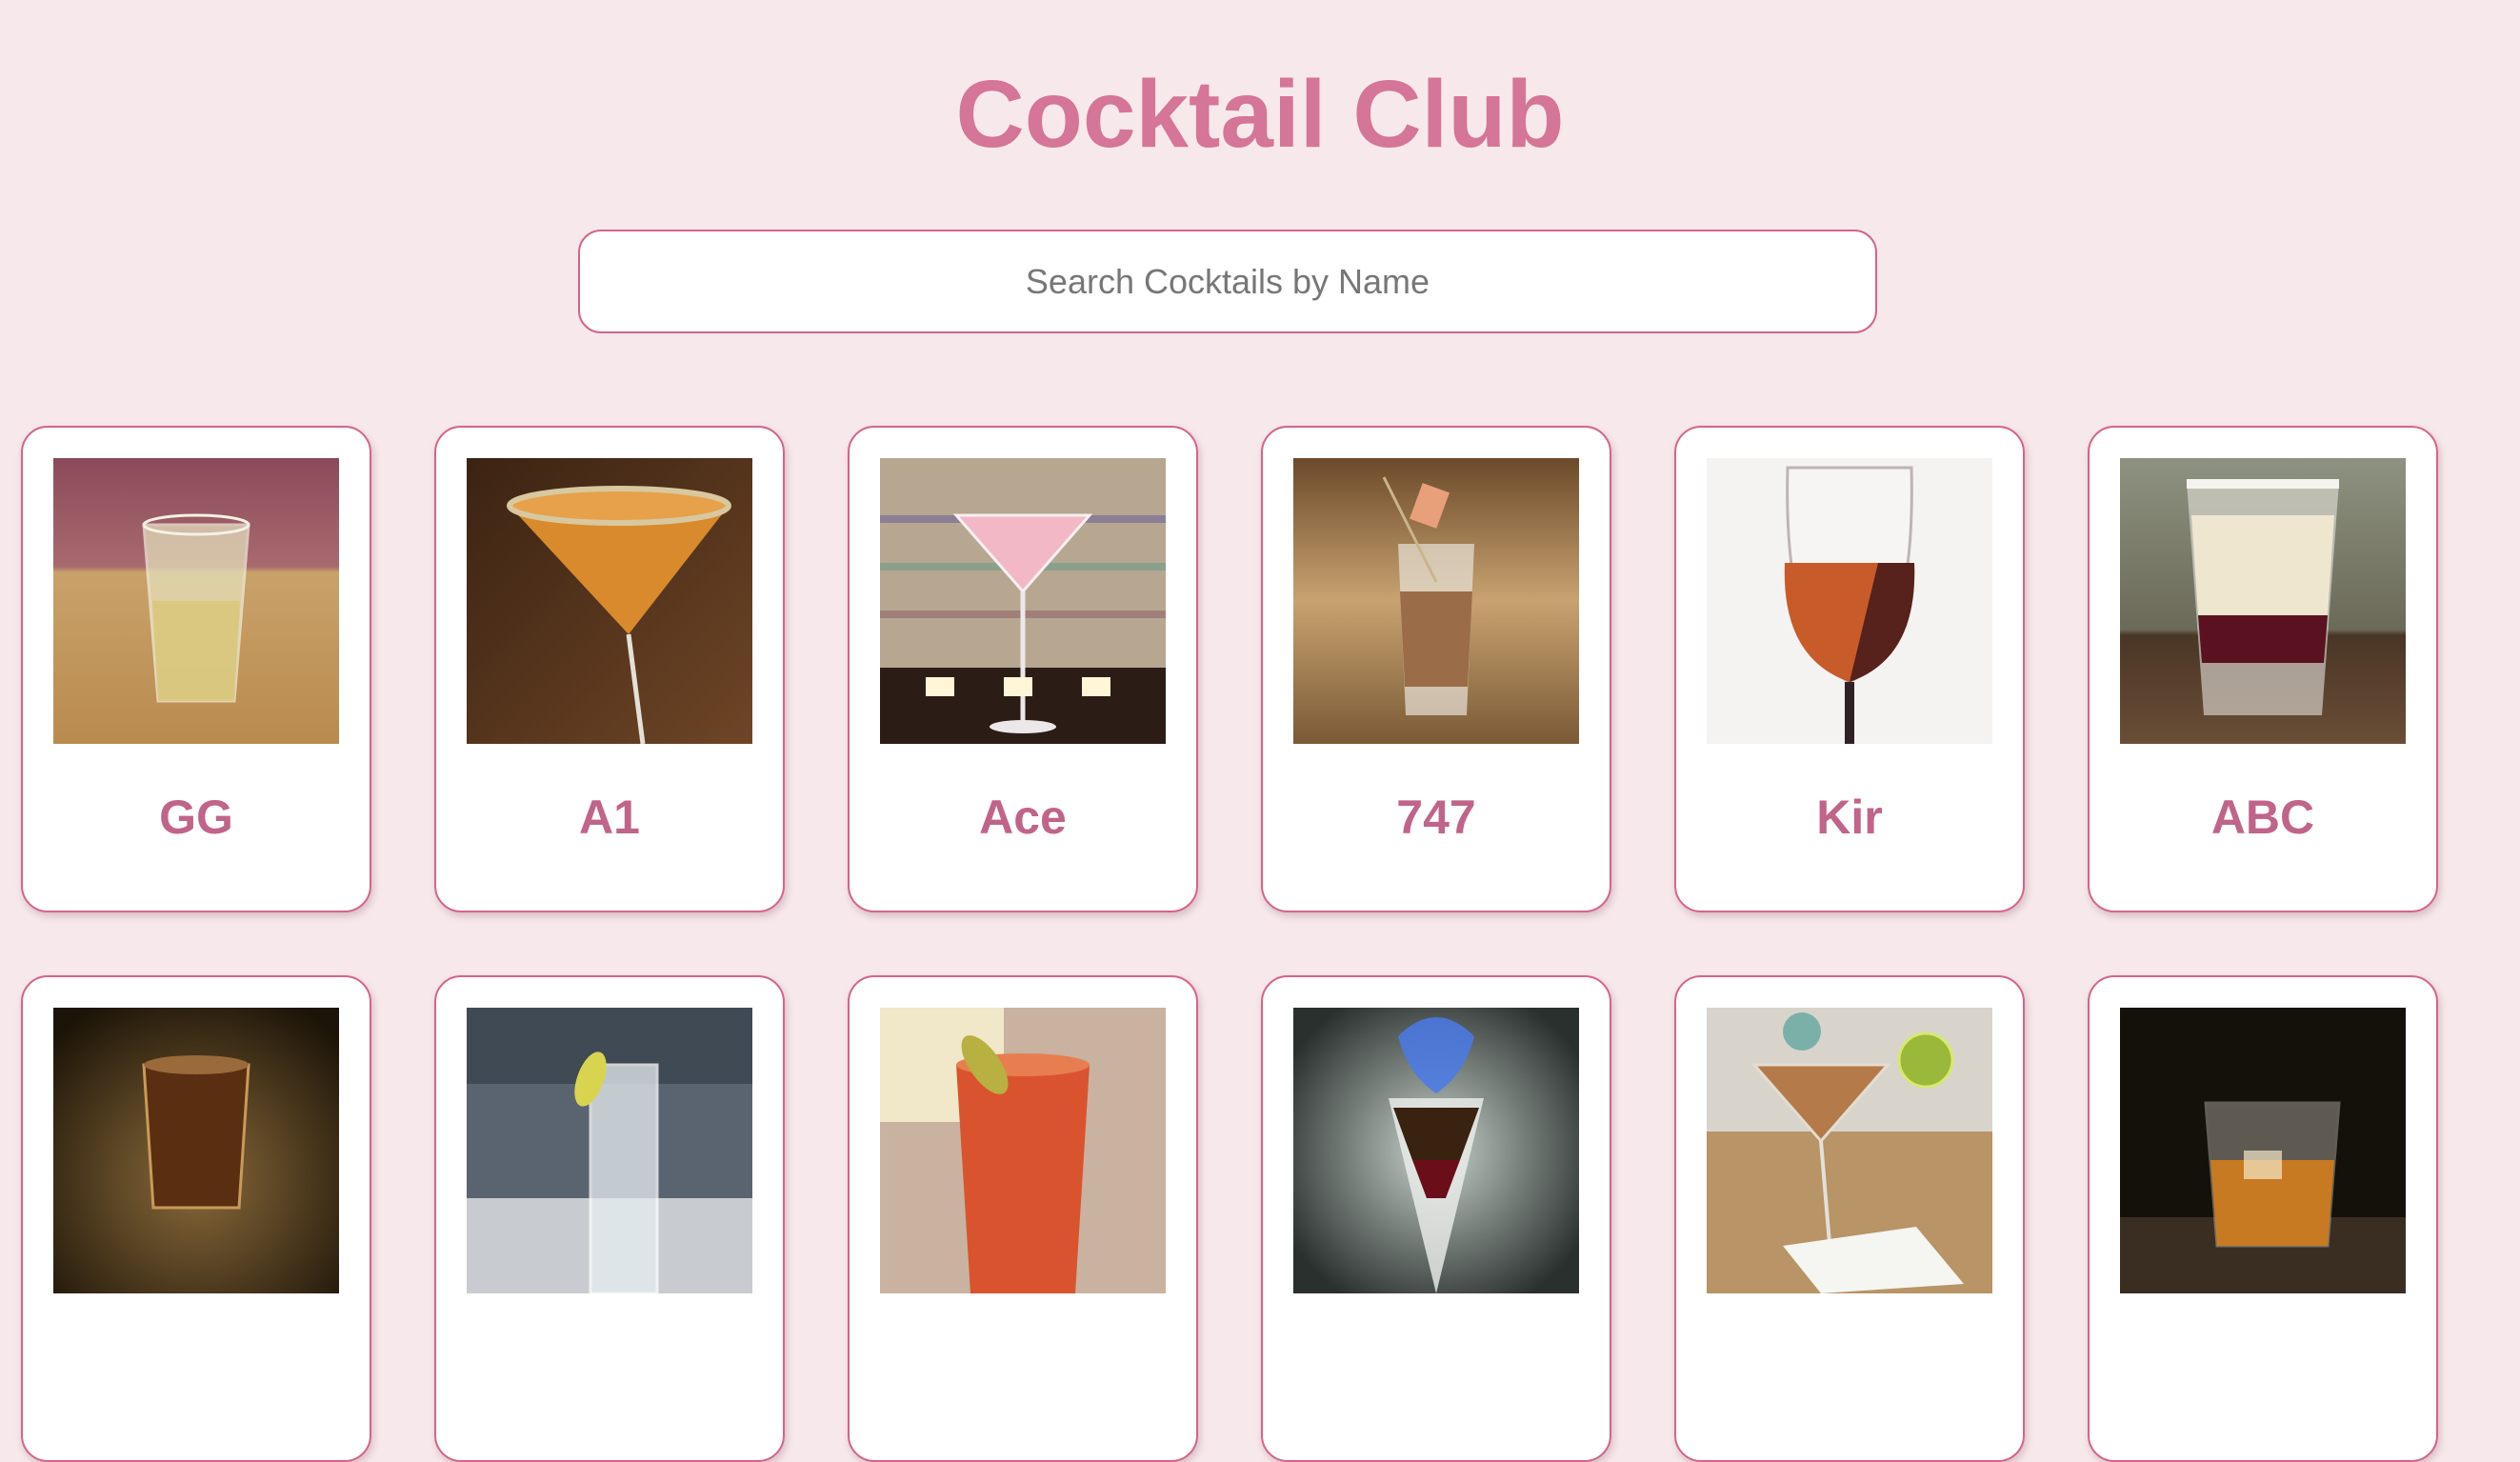 The height and width of the screenshot is (1462, 2520). I want to click on cocktail-card: Kir, so click(1849, 669).